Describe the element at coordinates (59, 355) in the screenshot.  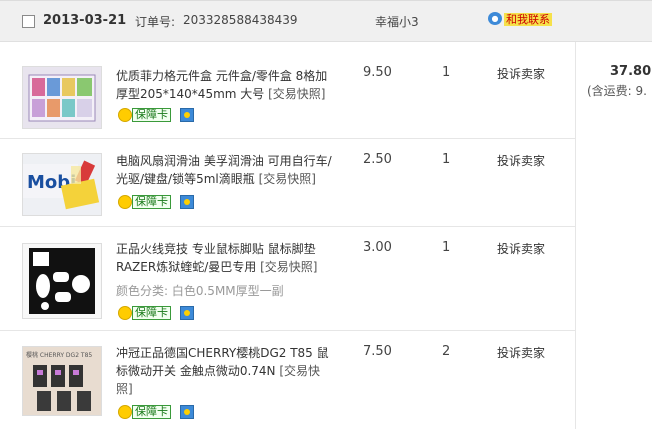
I see `thumbnail-product-text: 樱桃 CHERRY DG2 T85` at that location.